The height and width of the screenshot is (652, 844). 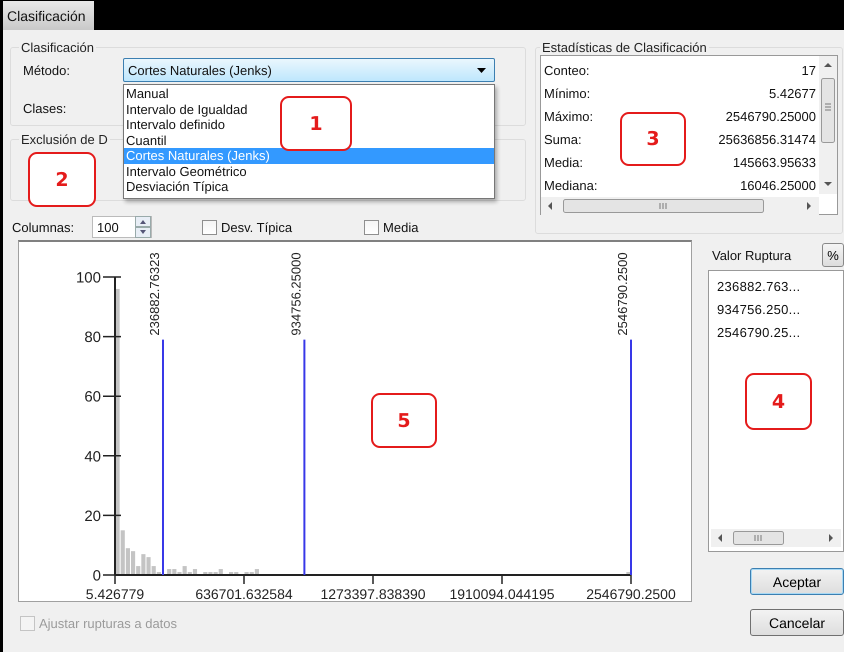 I want to click on x-tick-label: 636701.632584, so click(x=244, y=594).